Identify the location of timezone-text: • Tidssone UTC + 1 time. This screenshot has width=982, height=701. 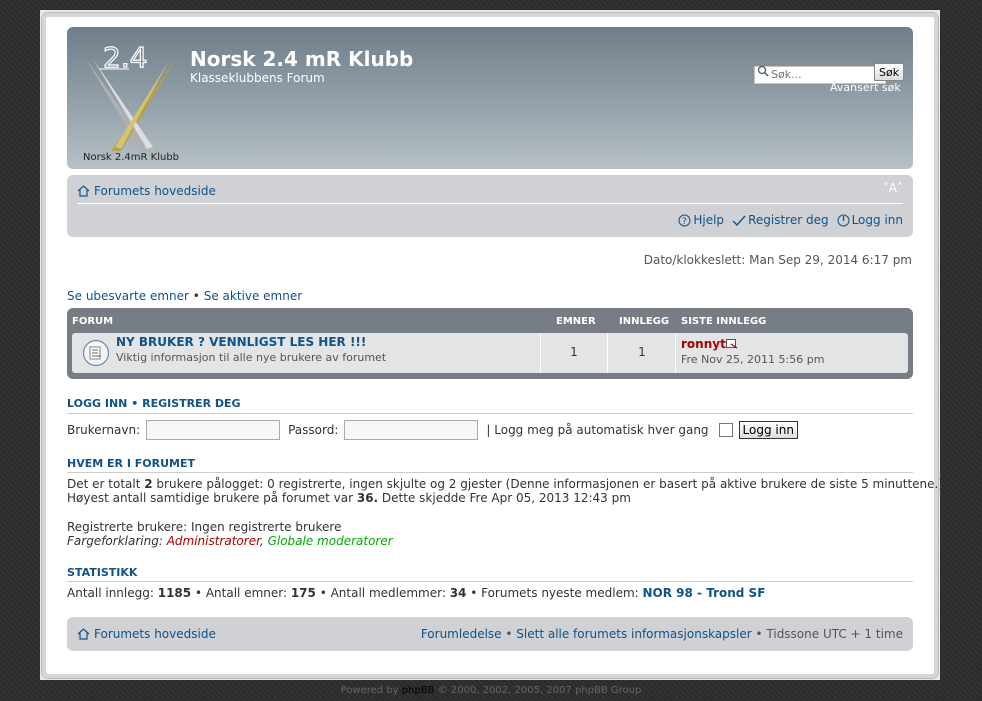
(827, 634).